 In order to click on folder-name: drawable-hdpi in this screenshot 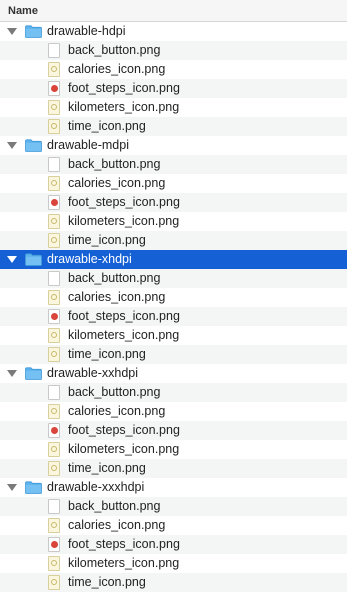, I will do `click(86, 31)`.